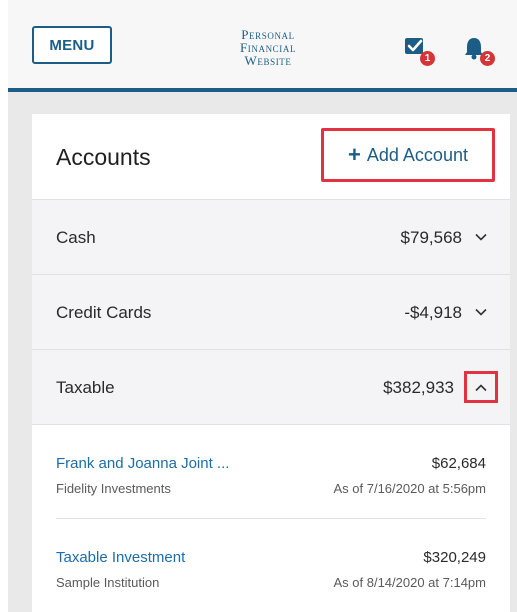  What do you see at coordinates (120, 557) in the screenshot?
I see `account-name-link: Taxable Investment` at bounding box center [120, 557].